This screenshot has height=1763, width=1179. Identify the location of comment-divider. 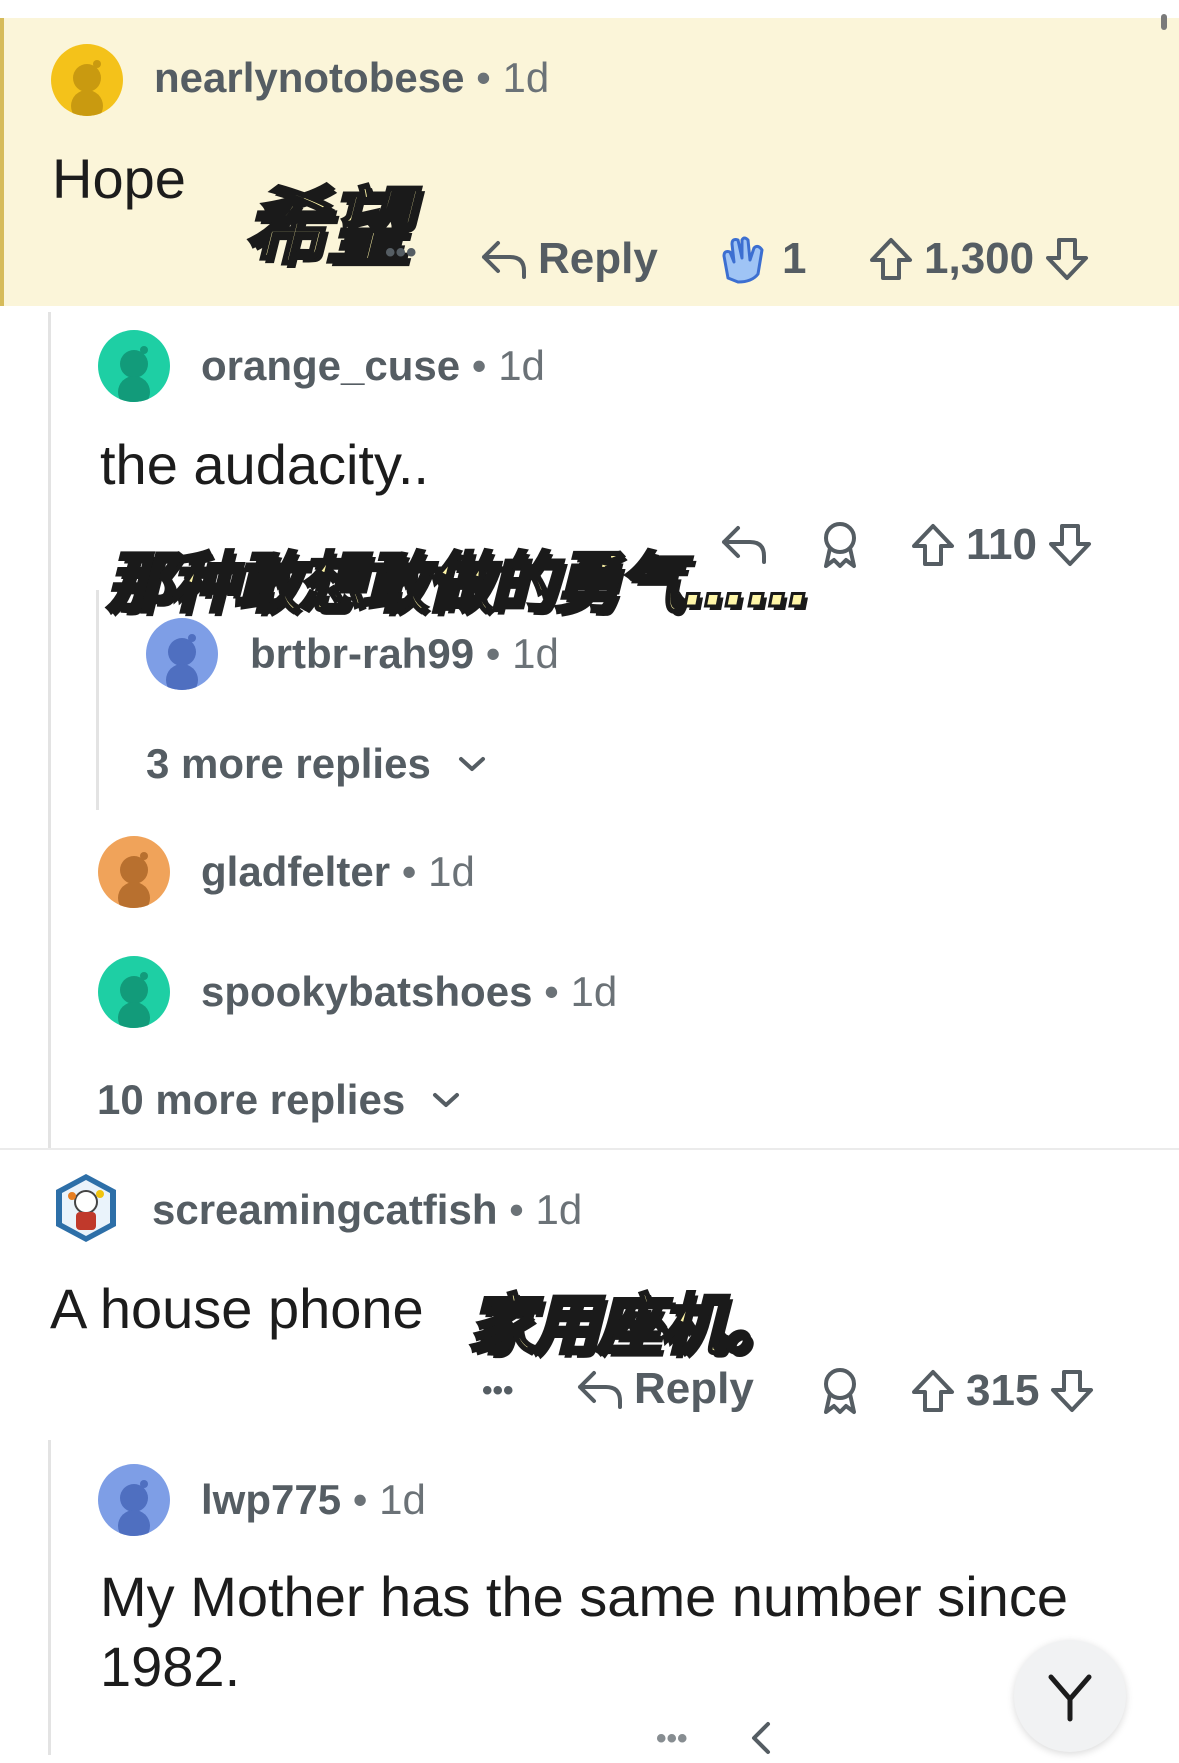
(589, 1149).